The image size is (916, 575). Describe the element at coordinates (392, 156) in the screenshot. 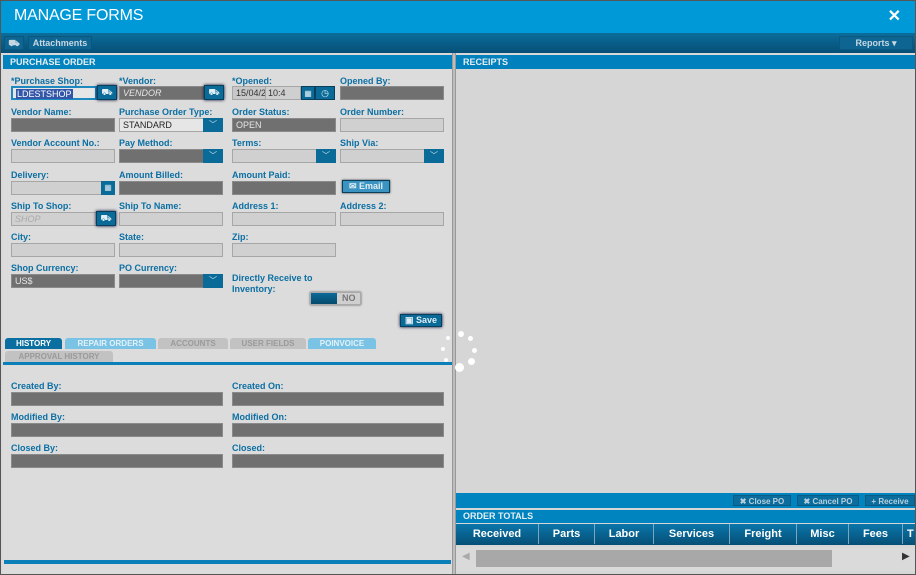

I see `ship-via-select: ﹀` at that location.